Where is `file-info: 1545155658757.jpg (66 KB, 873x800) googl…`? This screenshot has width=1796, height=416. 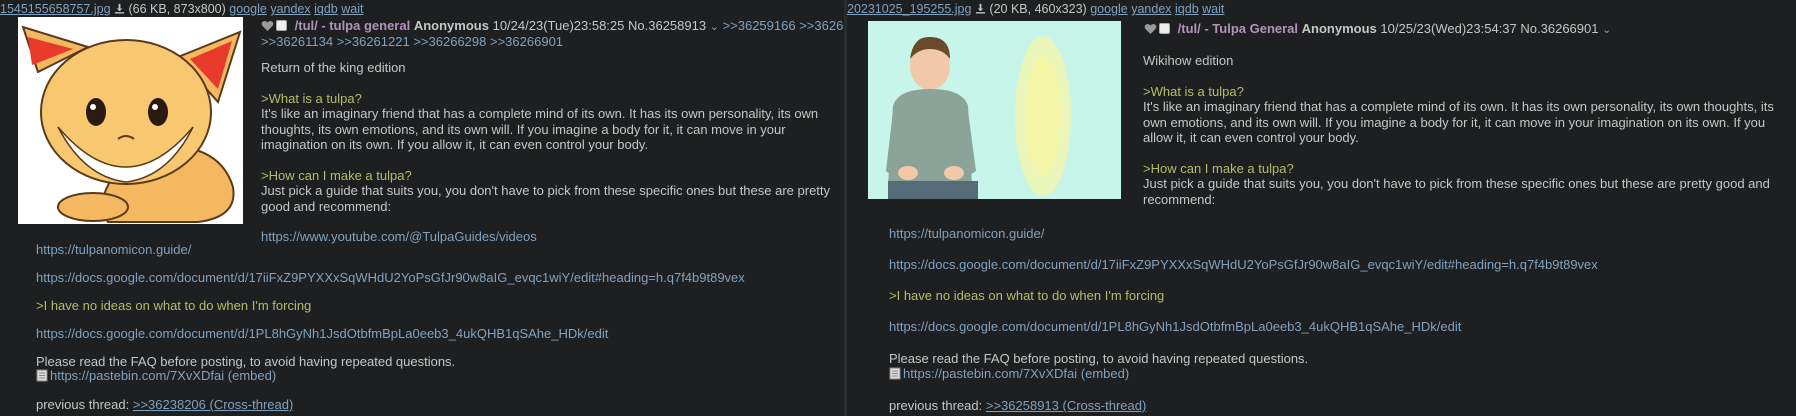 file-info: 1545155658757.jpg (66 KB, 873x800) googl… is located at coordinates (181, 9).